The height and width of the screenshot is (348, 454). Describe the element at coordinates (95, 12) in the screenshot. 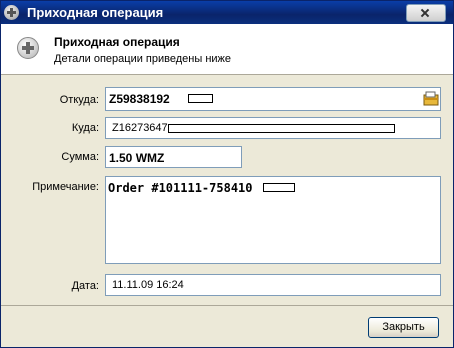

I see `window-title: Приходная операция` at that location.